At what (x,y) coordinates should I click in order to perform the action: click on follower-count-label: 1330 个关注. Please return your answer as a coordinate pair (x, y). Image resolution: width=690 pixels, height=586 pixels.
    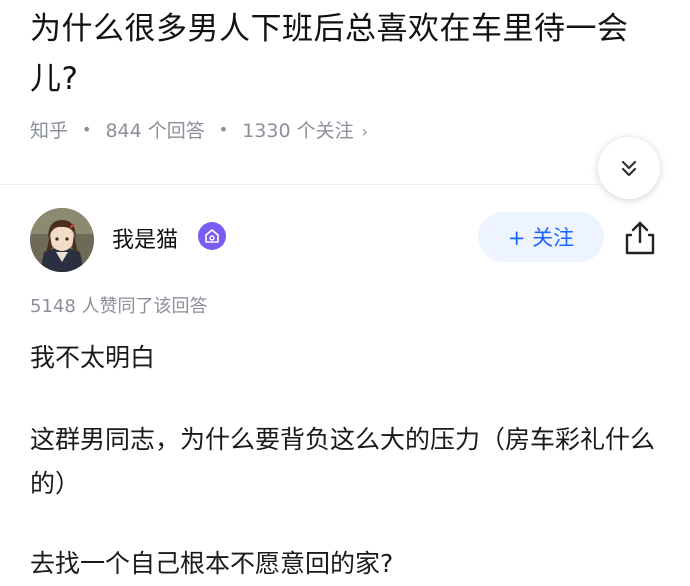
    Looking at the image, I should click on (298, 131).